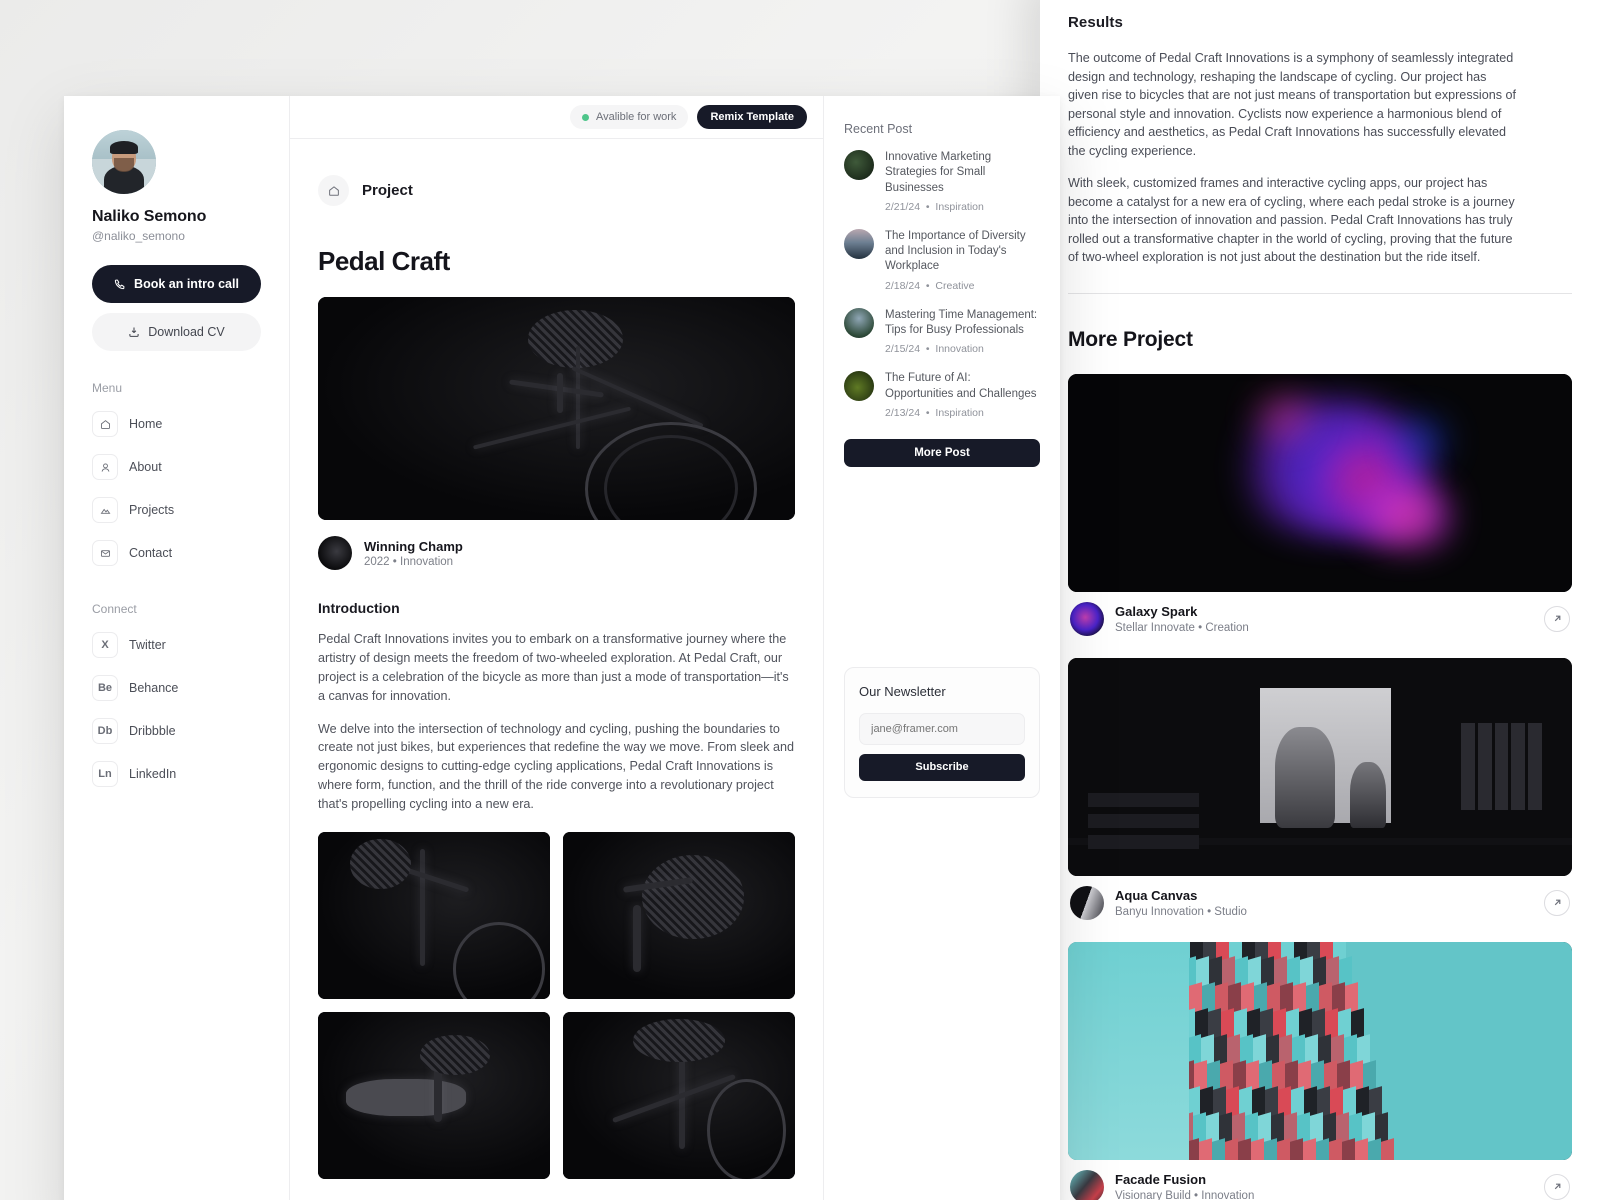  I want to click on sidebar-item-label: About, so click(145, 467).